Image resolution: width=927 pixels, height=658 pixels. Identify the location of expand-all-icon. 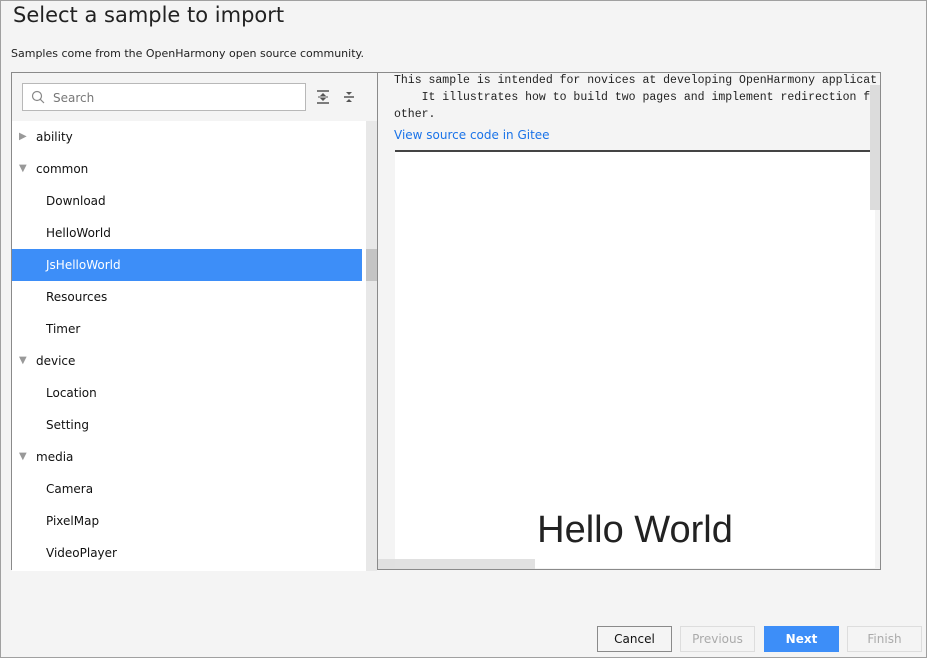
(323, 97).